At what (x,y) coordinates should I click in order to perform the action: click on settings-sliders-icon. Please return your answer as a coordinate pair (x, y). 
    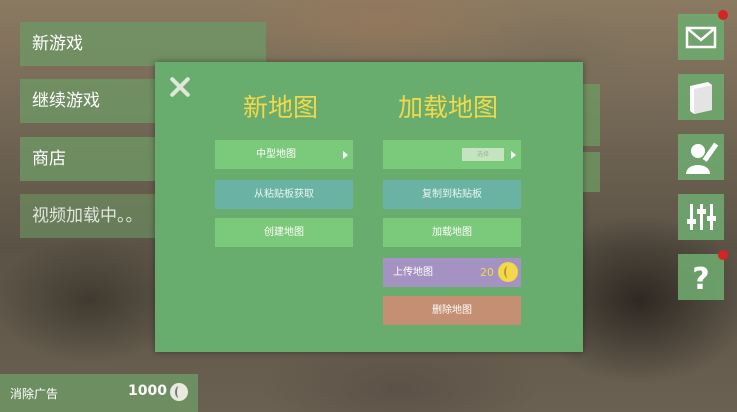
    Looking at the image, I should click on (701, 217).